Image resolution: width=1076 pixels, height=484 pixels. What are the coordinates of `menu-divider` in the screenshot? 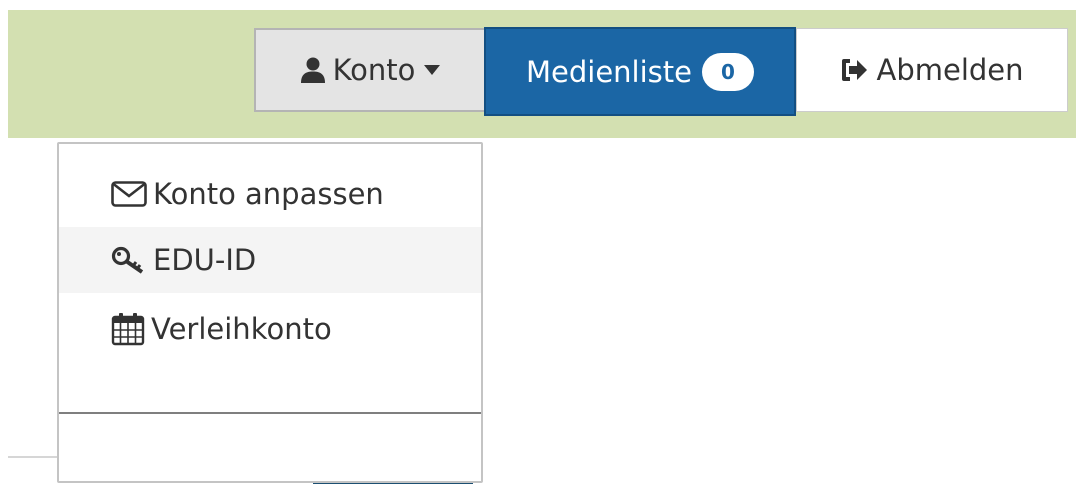 It's located at (270, 413).